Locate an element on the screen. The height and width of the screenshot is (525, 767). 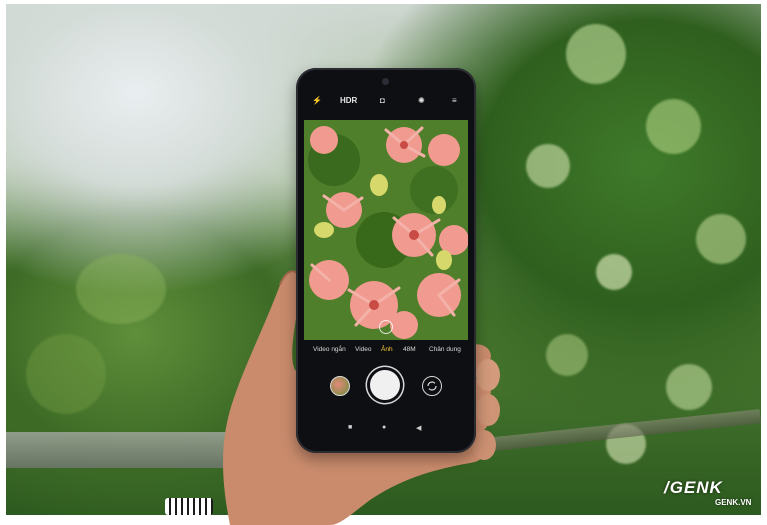
flower-preview is located at coordinates (386, 230).